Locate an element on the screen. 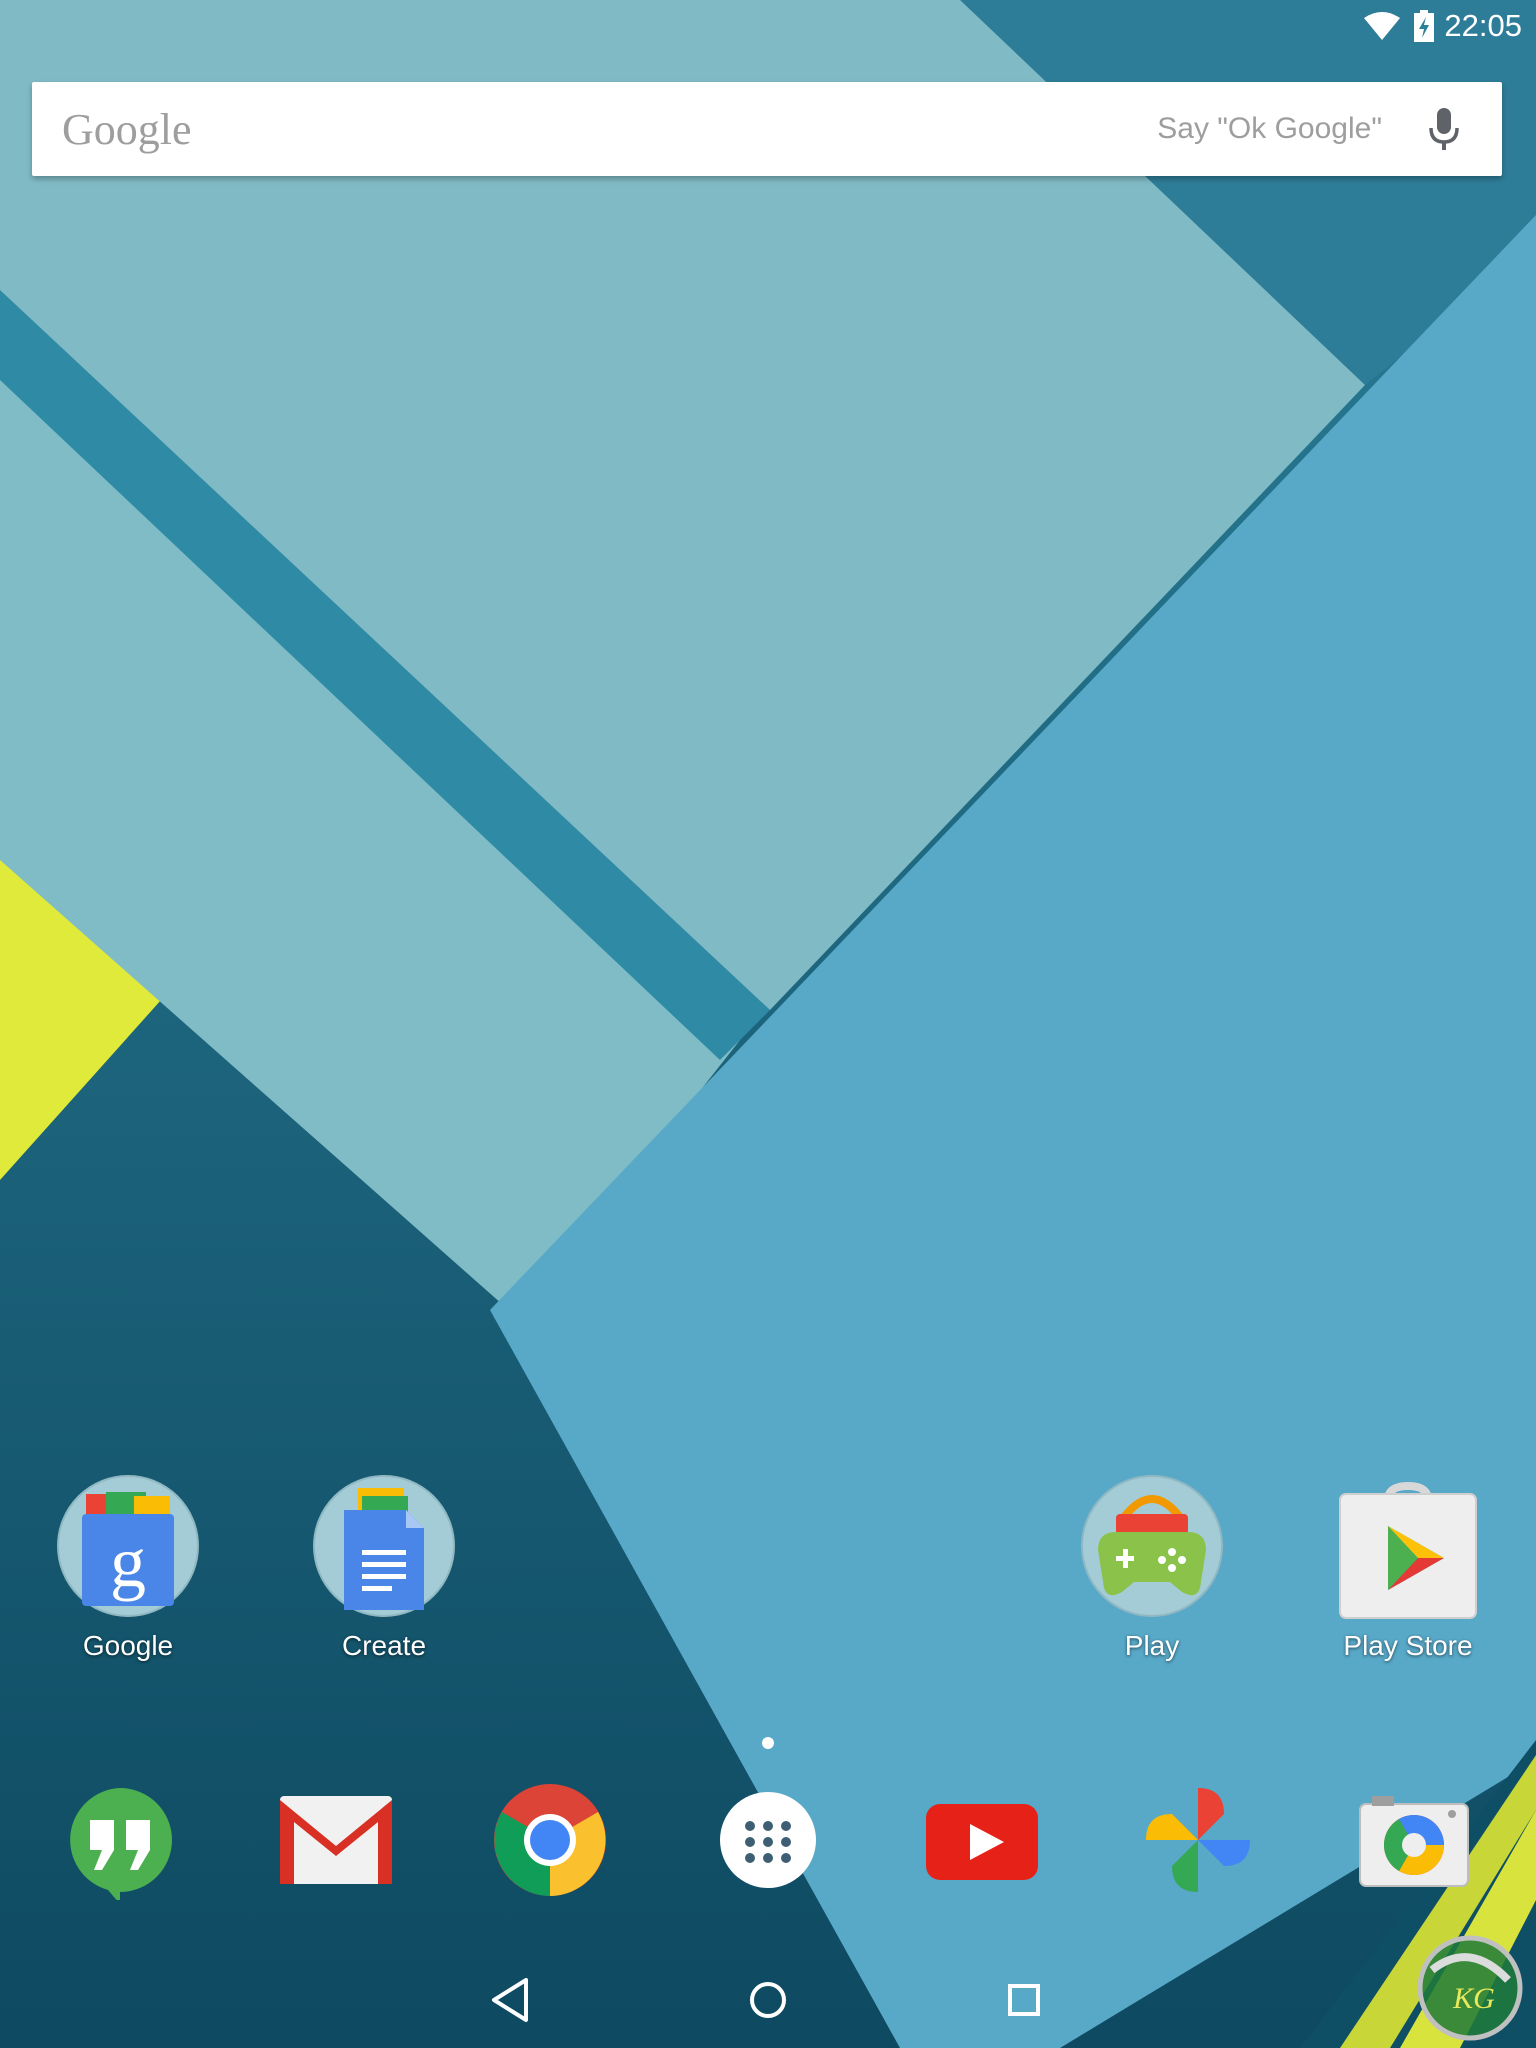  status-time: 22:05 is located at coordinates (1483, 25).